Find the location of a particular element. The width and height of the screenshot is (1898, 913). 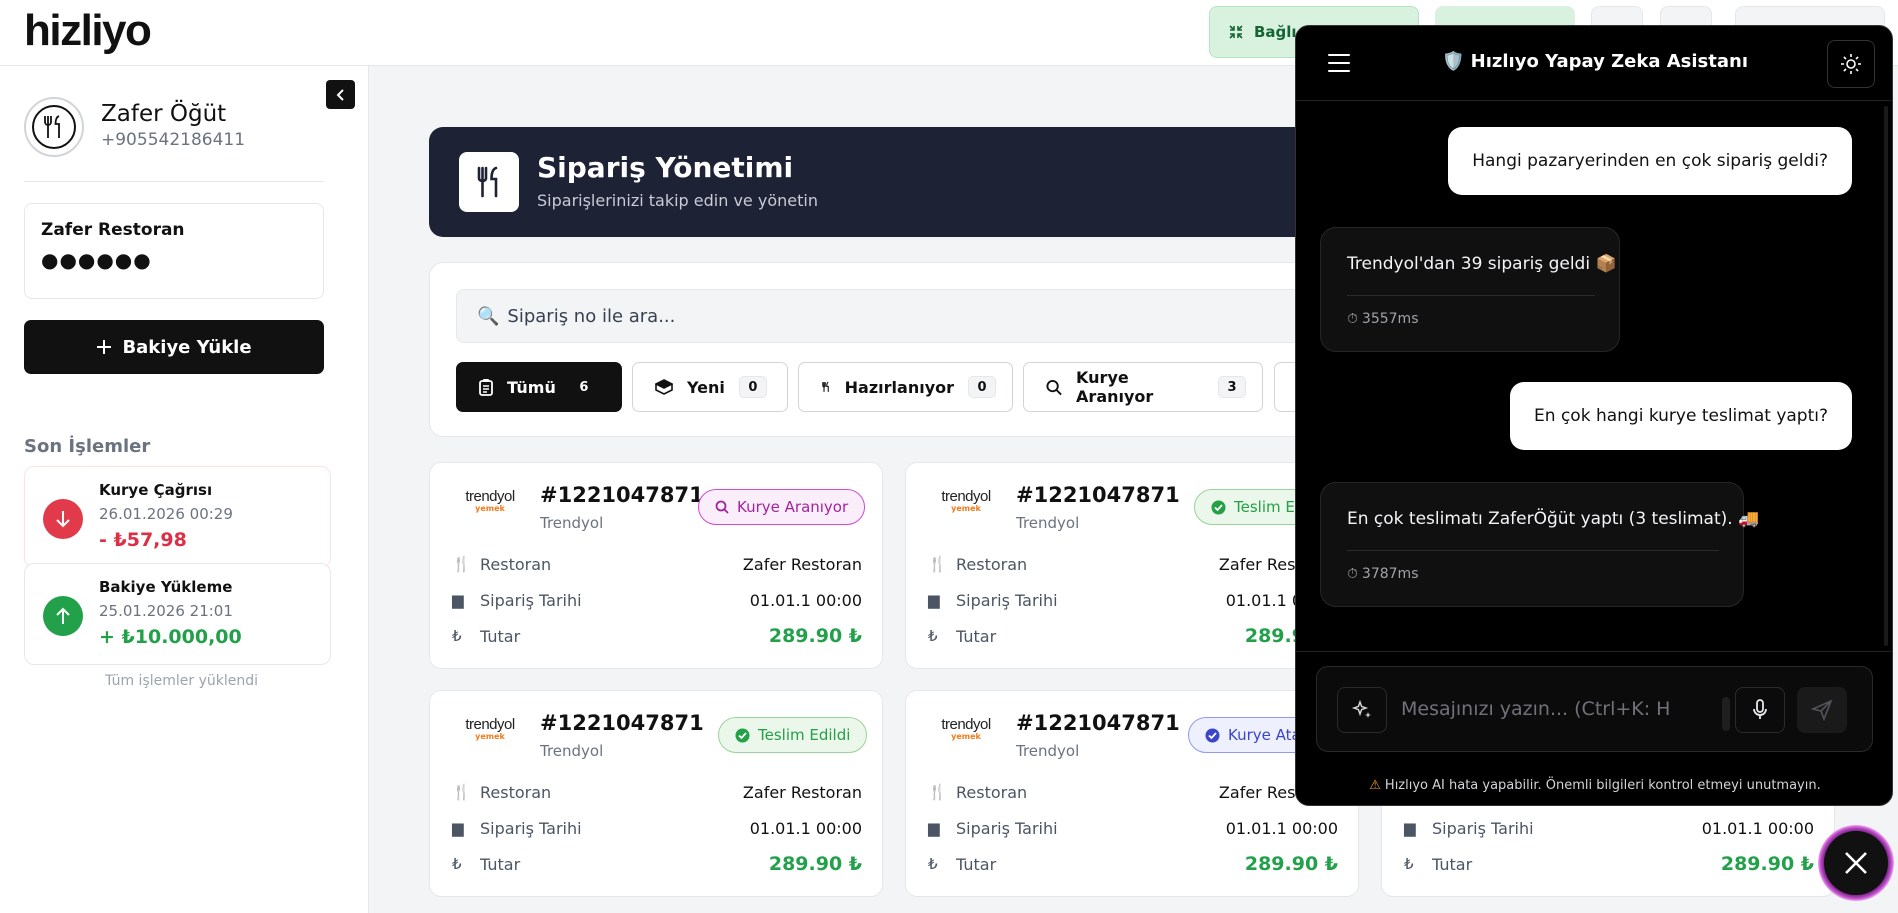

page-title: Sipariş Yönetimi is located at coordinates (665, 167).